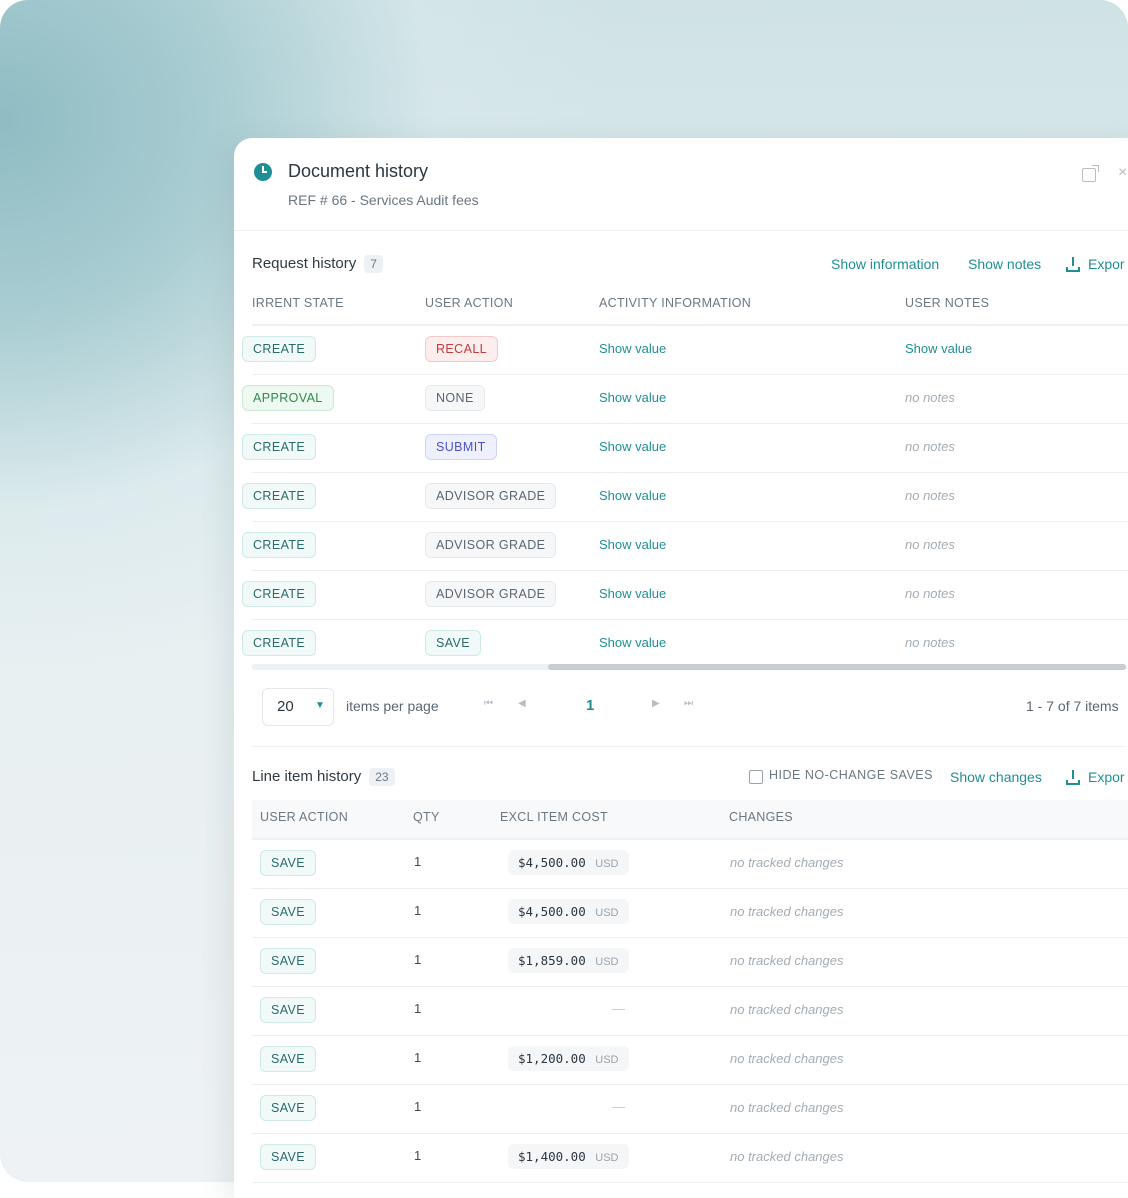 The width and height of the screenshot is (1128, 1198). Describe the element at coordinates (688, 703) in the screenshot. I see `last-page-icon: ⏭` at that location.